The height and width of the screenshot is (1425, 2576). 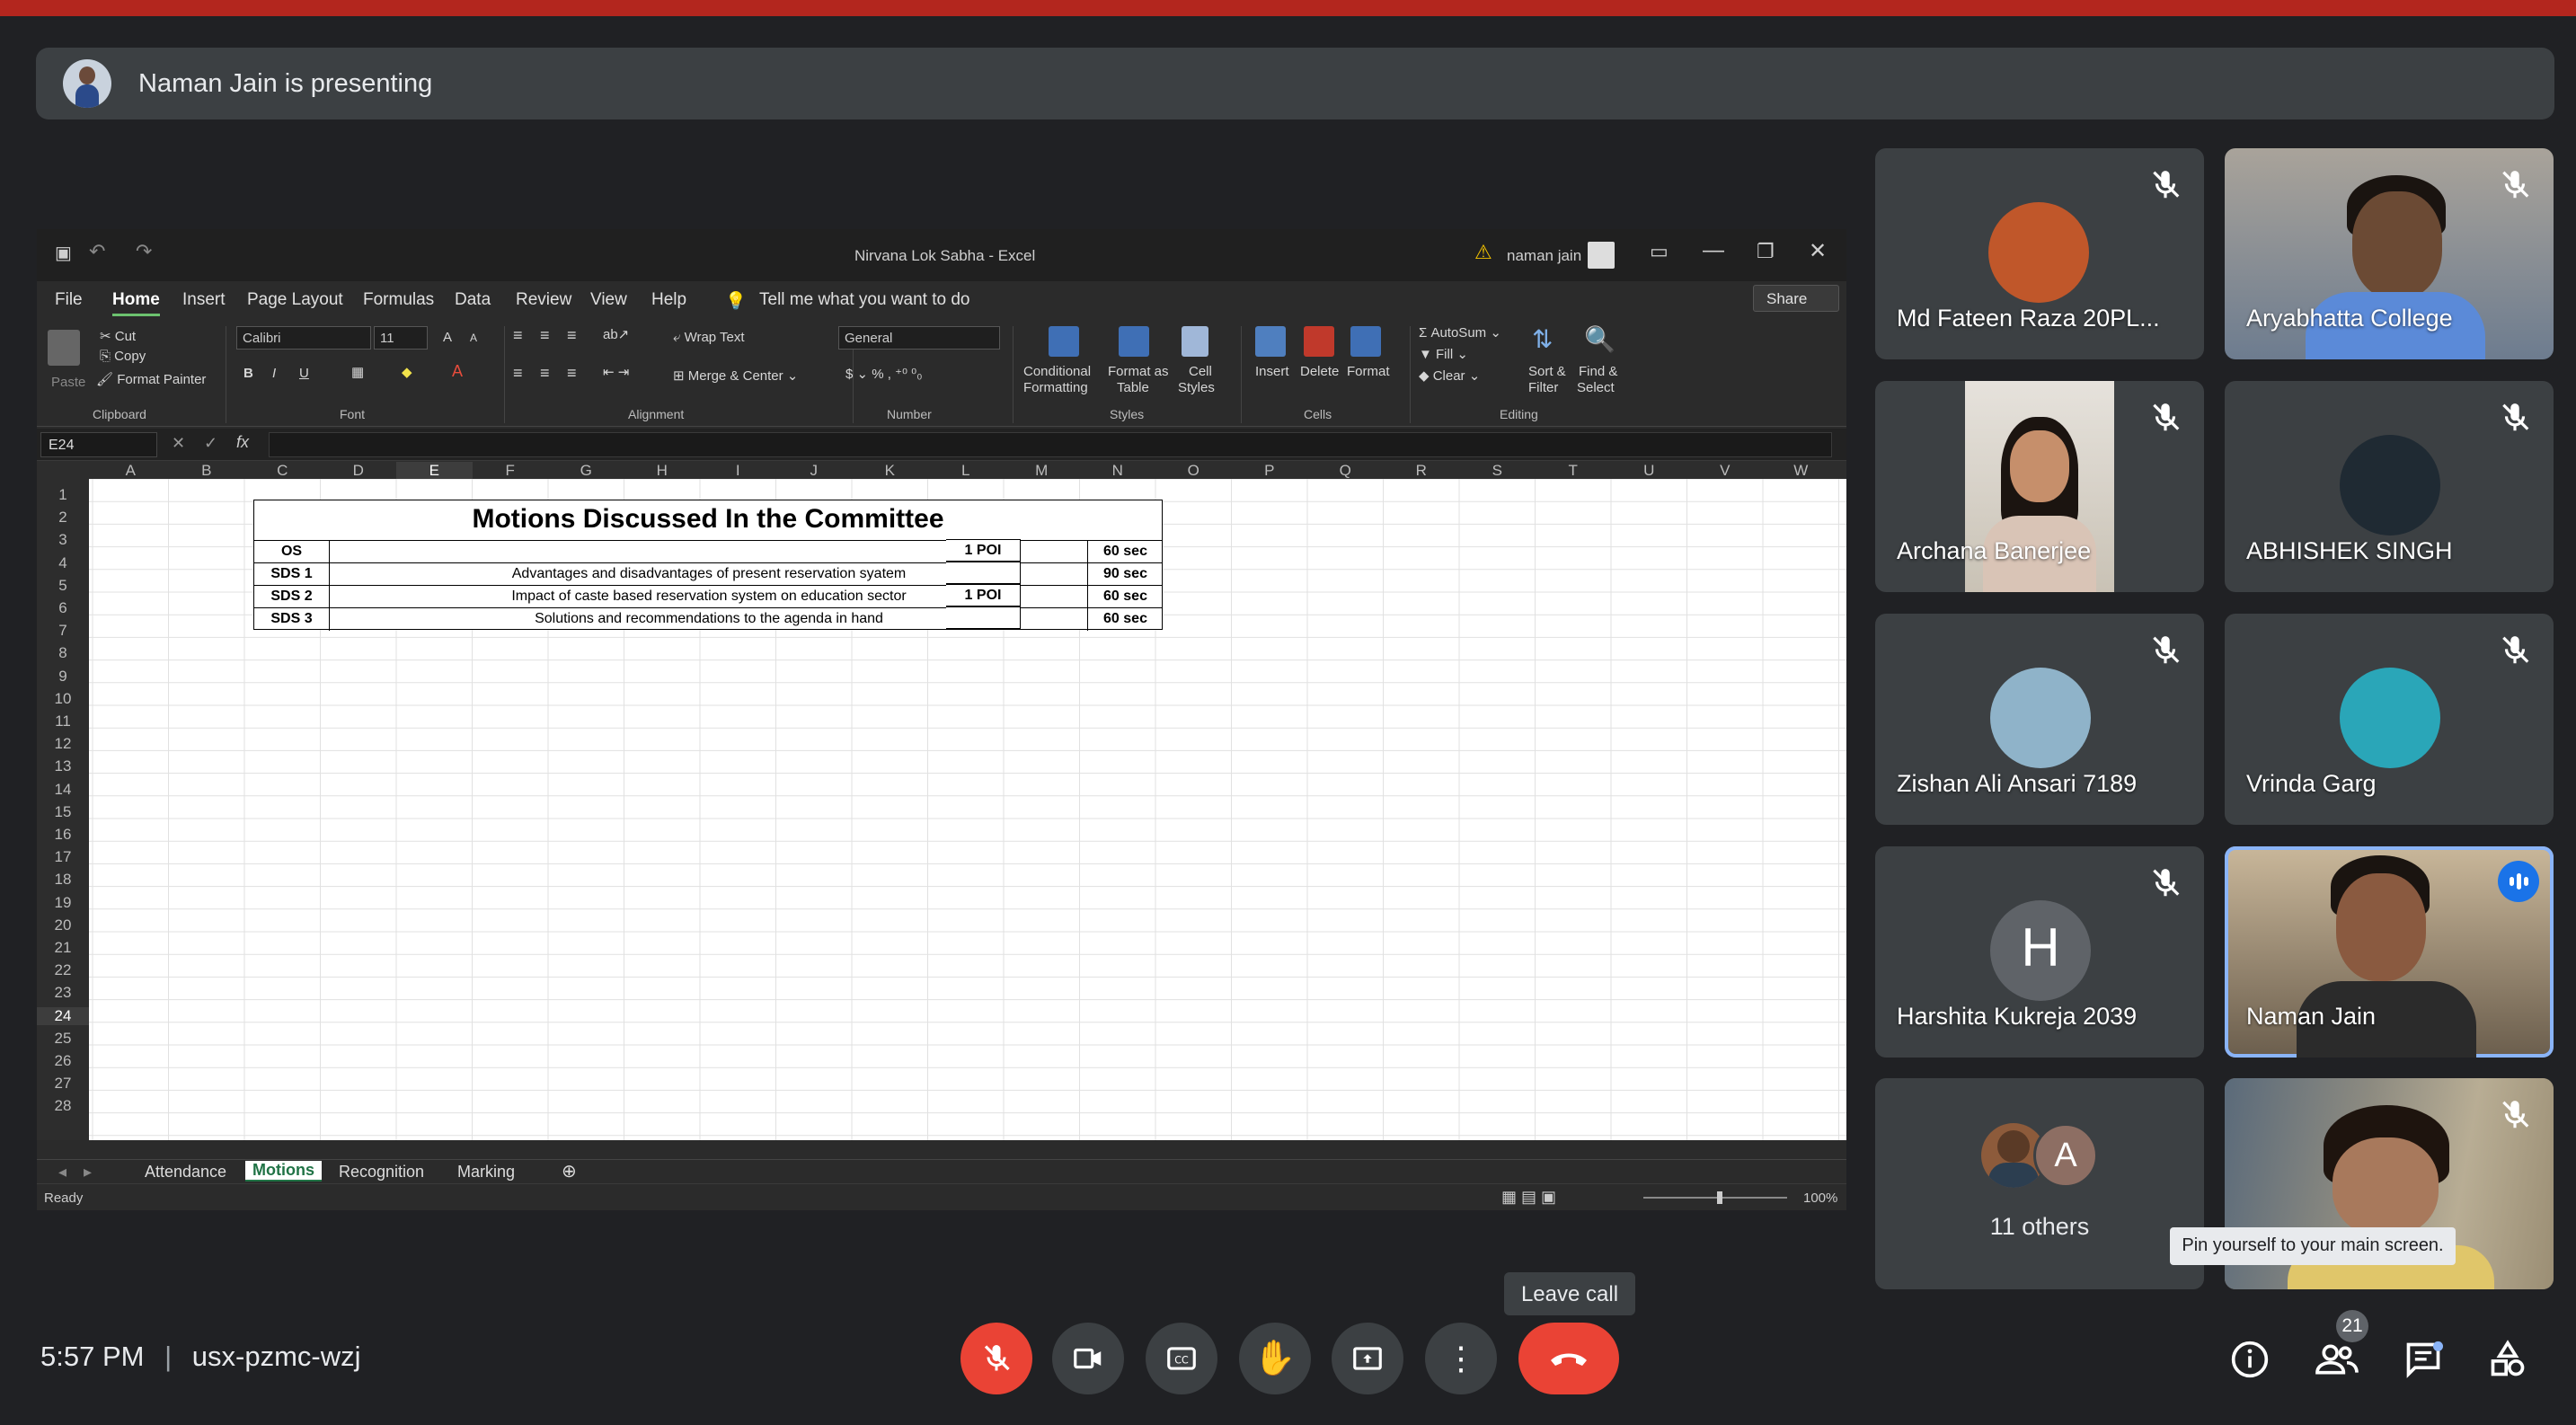 What do you see at coordinates (1574, 471) in the screenshot?
I see `column-header-T: T` at bounding box center [1574, 471].